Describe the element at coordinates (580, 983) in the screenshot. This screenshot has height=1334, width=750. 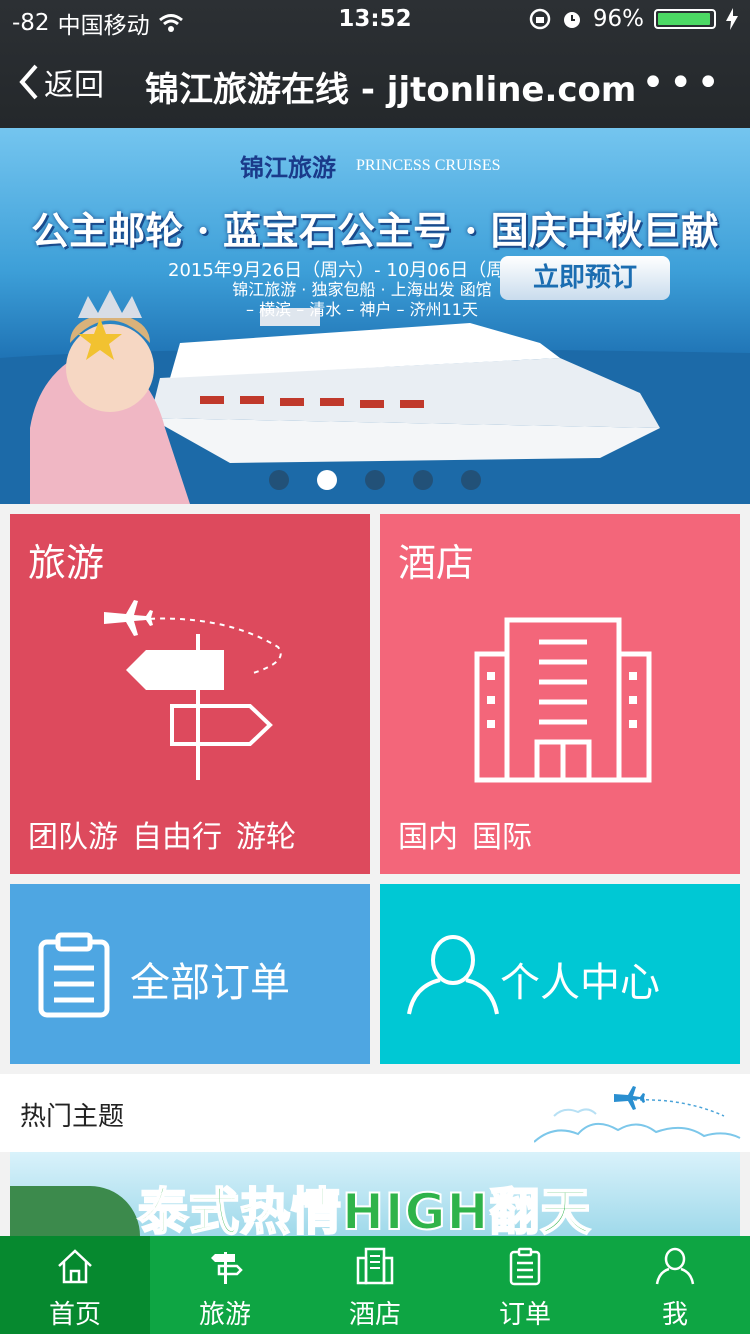
I see `personal-center-label: 个人中心` at that location.